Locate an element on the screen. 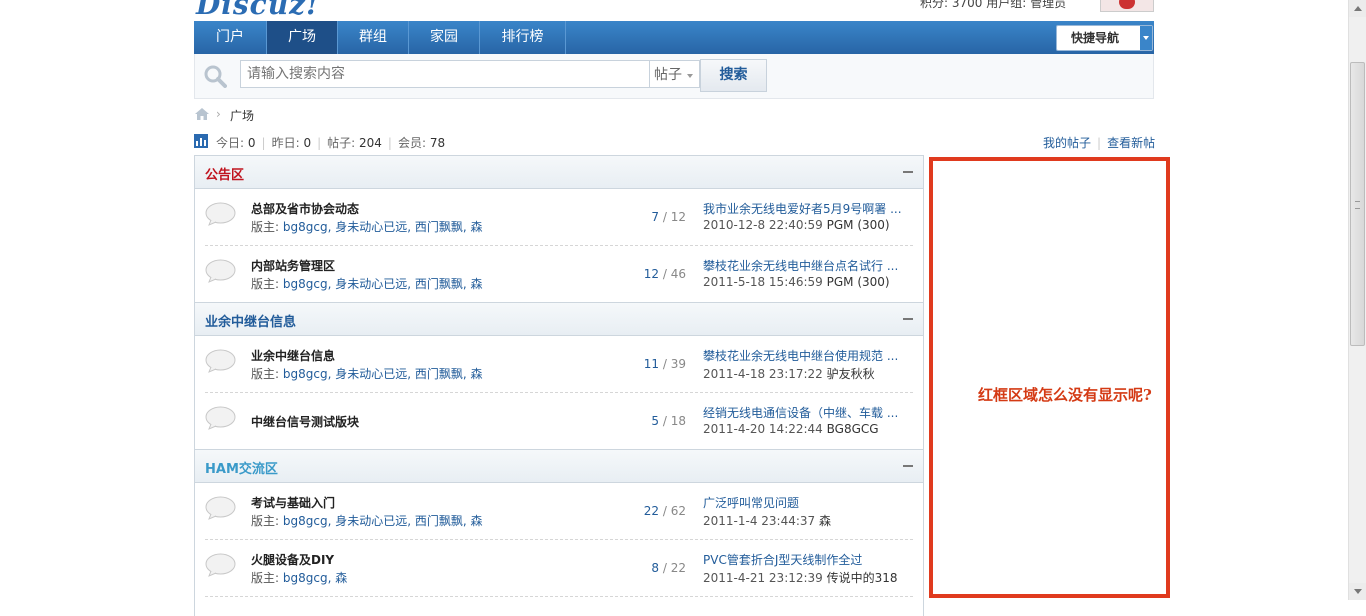 The image size is (1366, 616). last-post-meta: 2010-12-8 22:40:59 PGM (300) is located at coordinates (796, 225).